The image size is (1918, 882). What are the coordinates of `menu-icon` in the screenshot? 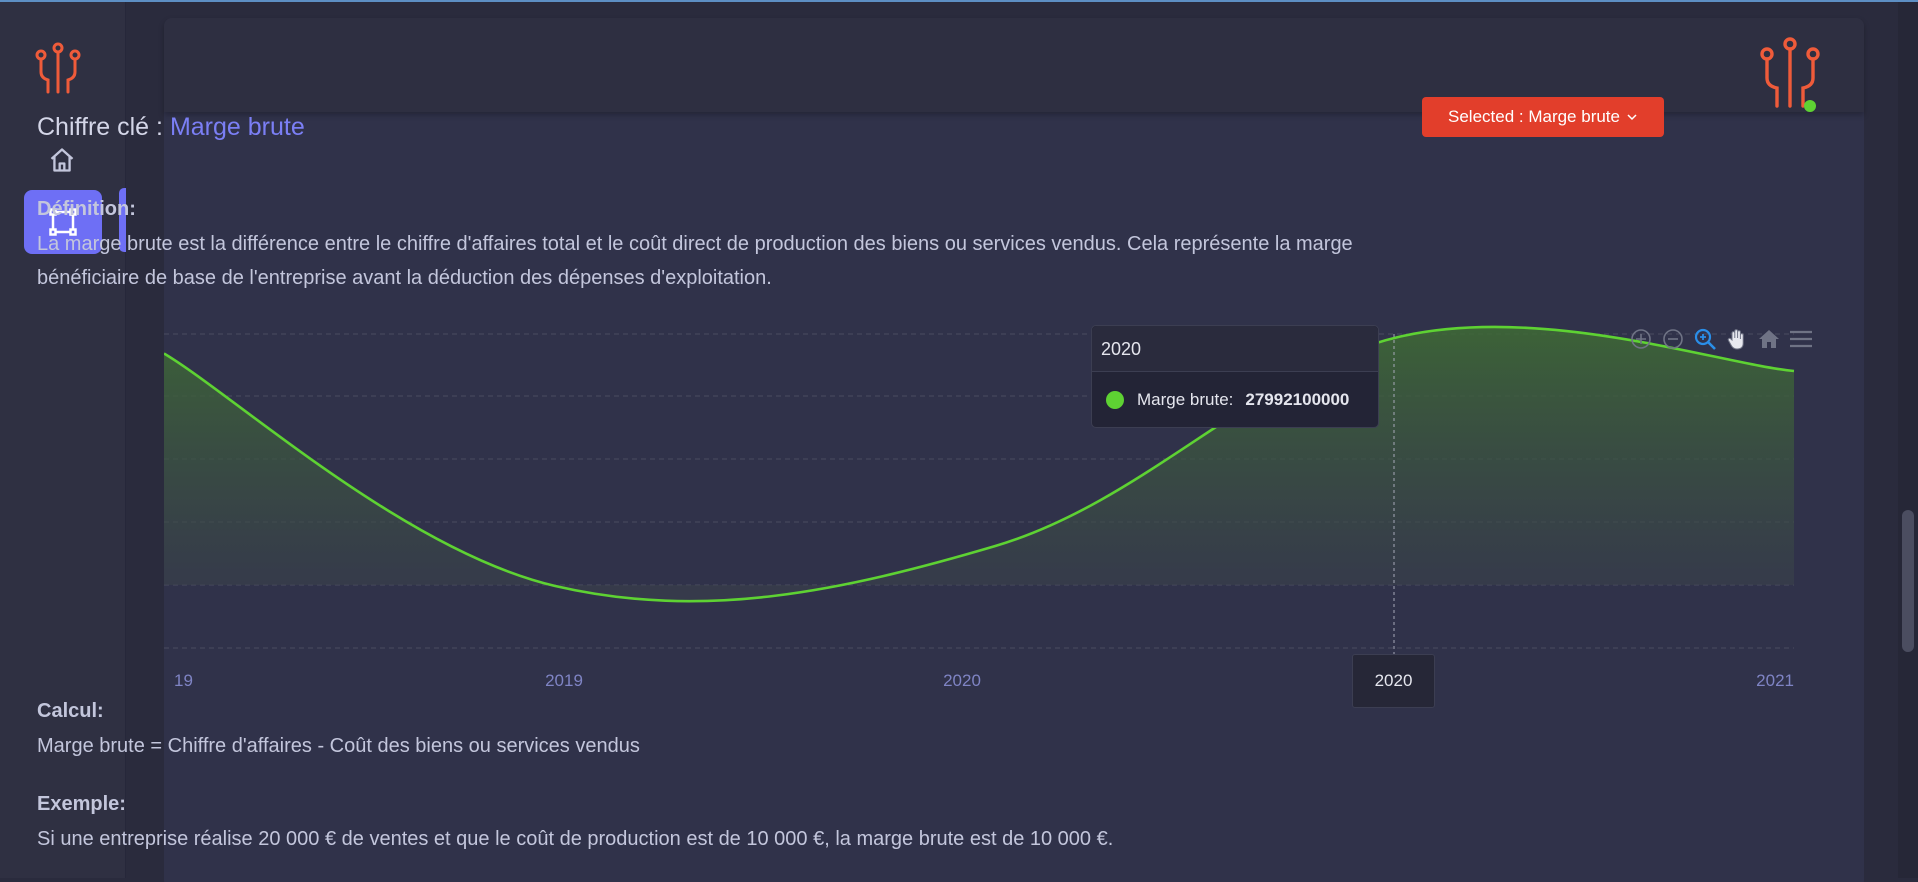 It's located at (1801, 339).